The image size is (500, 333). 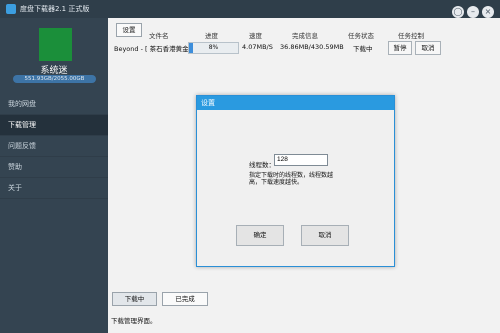 What do you see at coordinates (301, 160) in the screenshot?
I see `thread-count-input` at bounding box center [301, 160].